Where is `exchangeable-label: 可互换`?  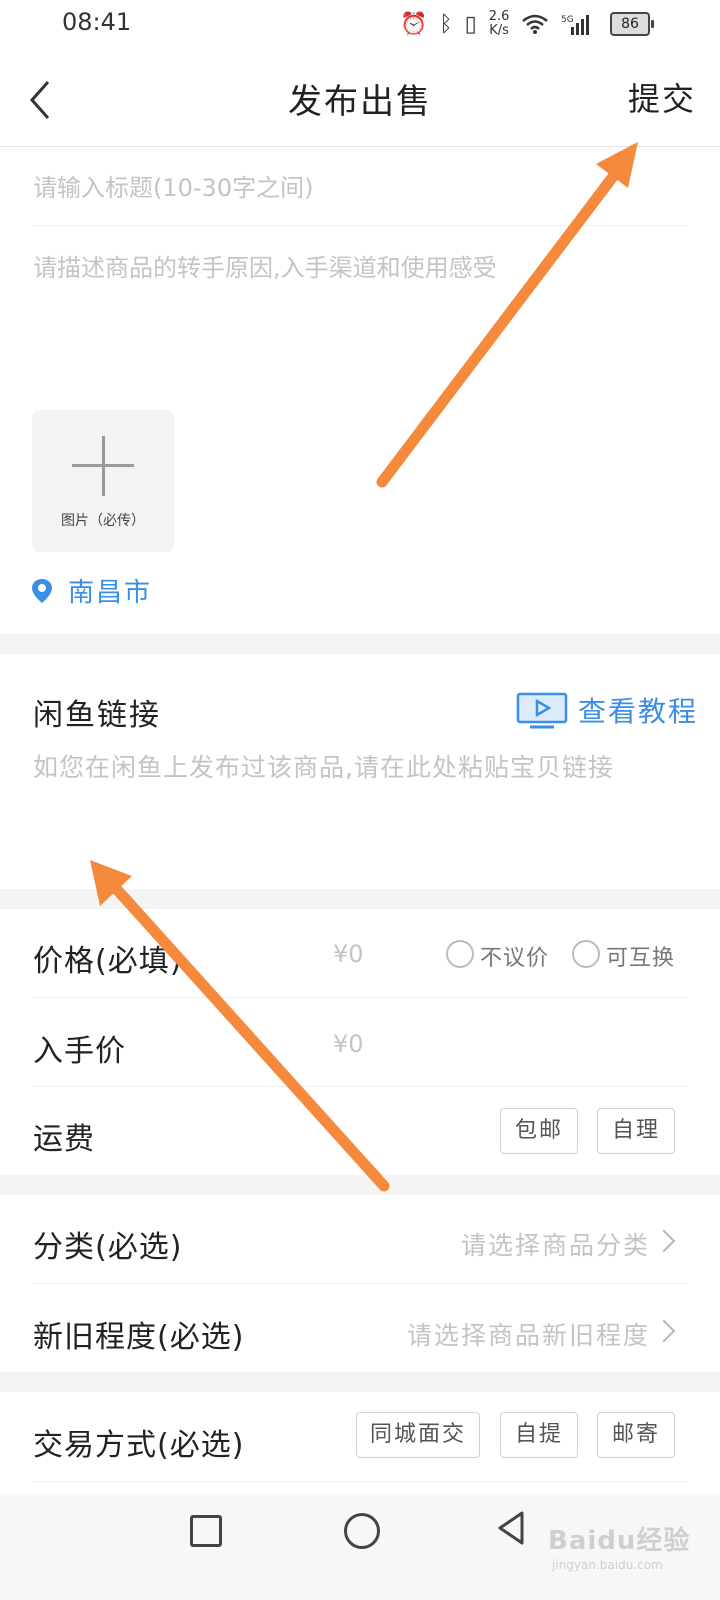 exchangeable-label: 可互换 is located at coordinates (640, 956).